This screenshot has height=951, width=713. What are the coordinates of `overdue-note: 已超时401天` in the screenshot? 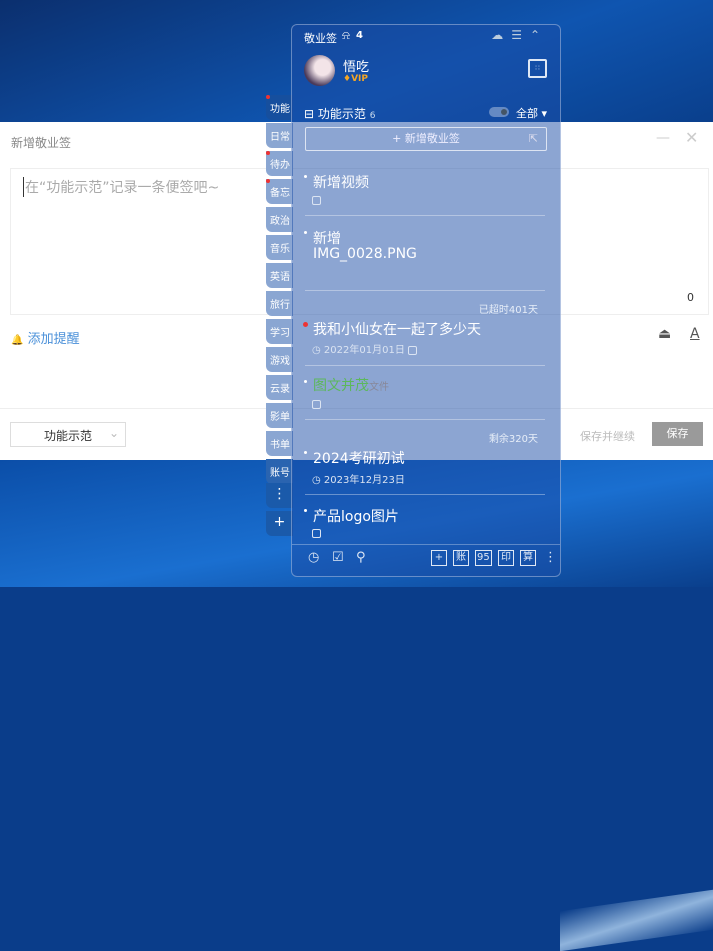 It's located at (508, 310).